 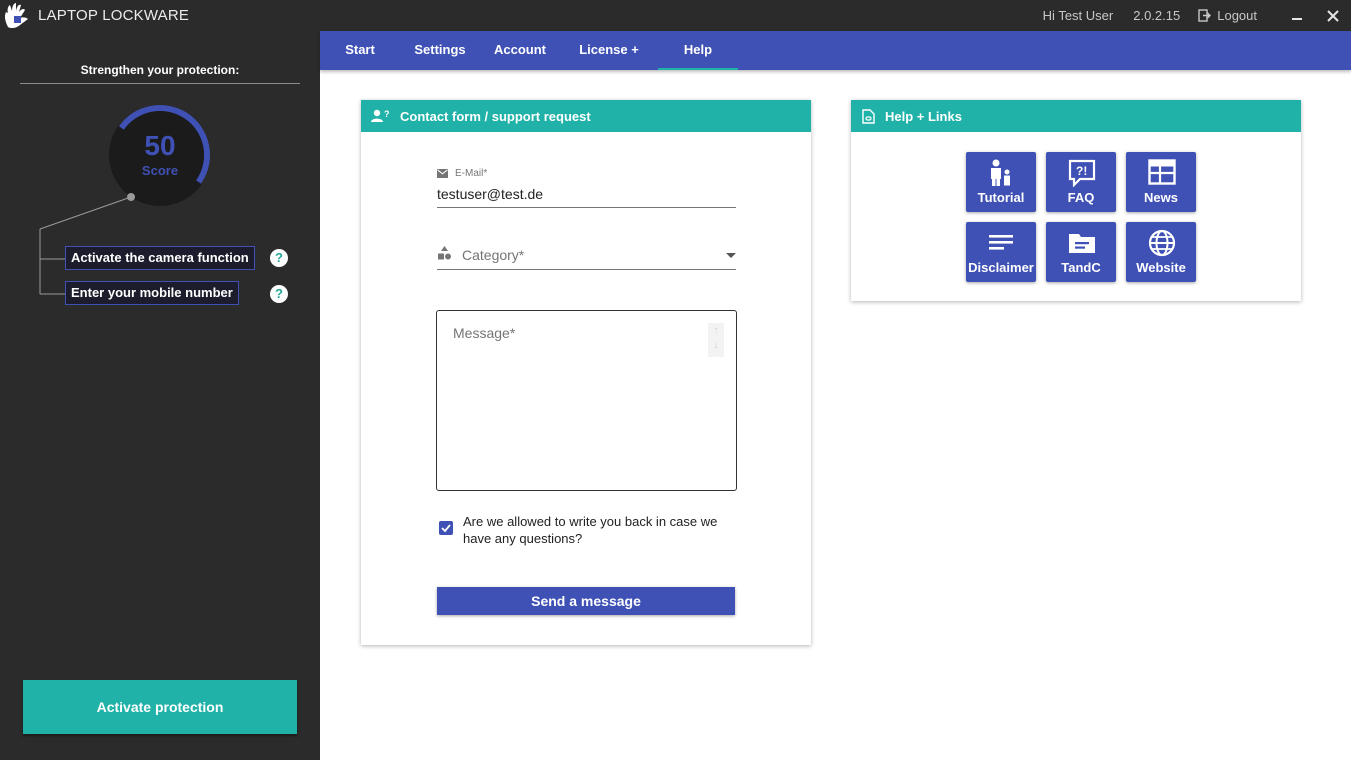 I want to click on help-links-header: Help + Links, so click(x=1076, y=116).